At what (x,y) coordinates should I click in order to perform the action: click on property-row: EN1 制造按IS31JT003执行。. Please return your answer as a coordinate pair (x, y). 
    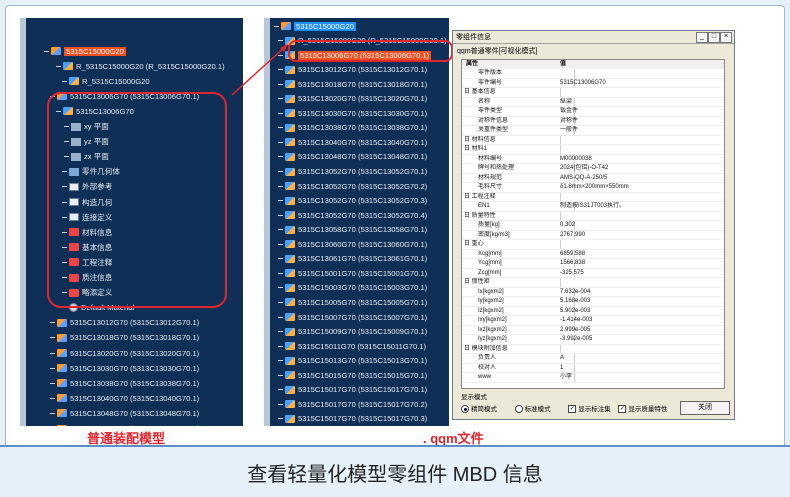
    Looking at the image, I should click on (593, 207).